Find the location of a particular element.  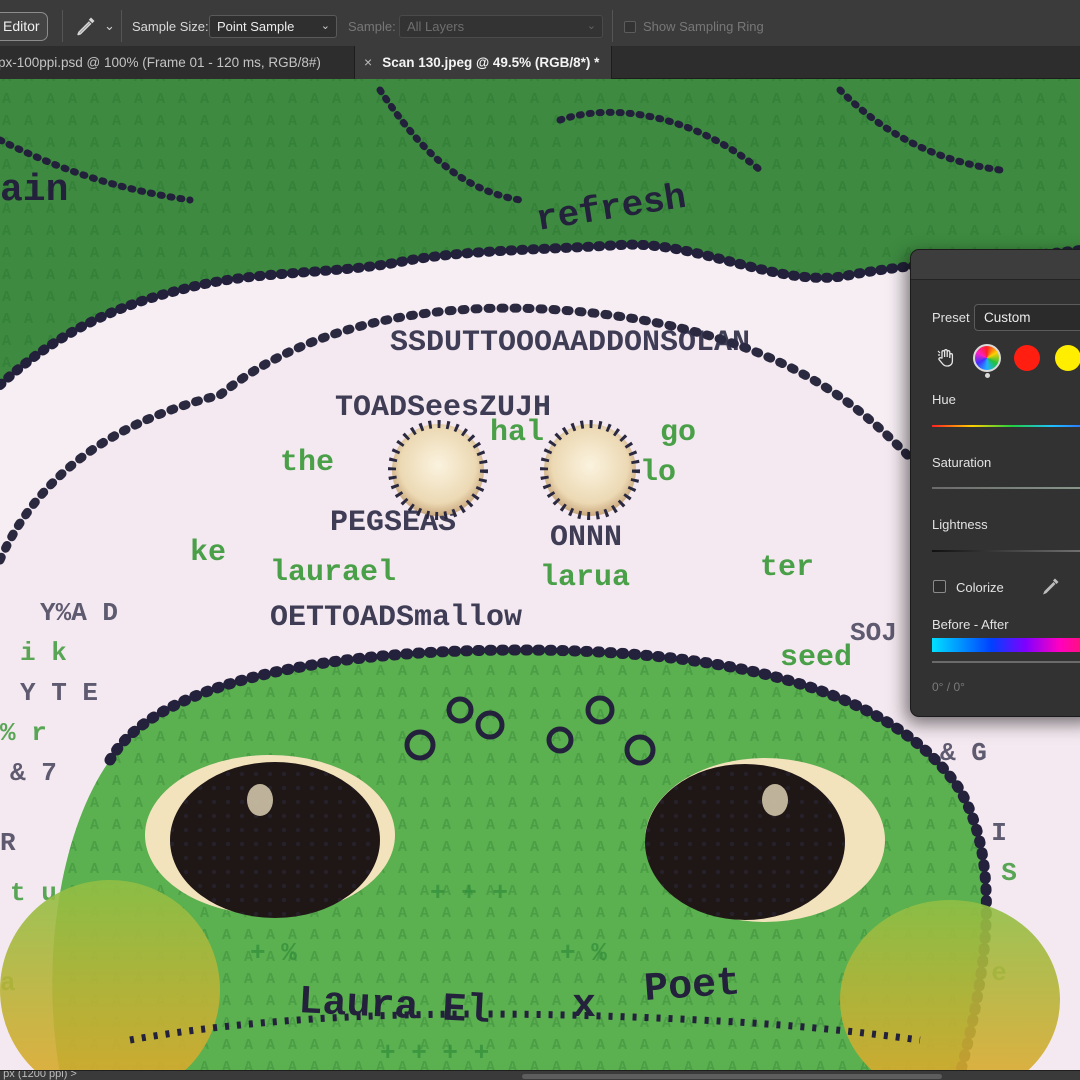

show-sampling-ring-checkbox is located at coordinates (630, 27).